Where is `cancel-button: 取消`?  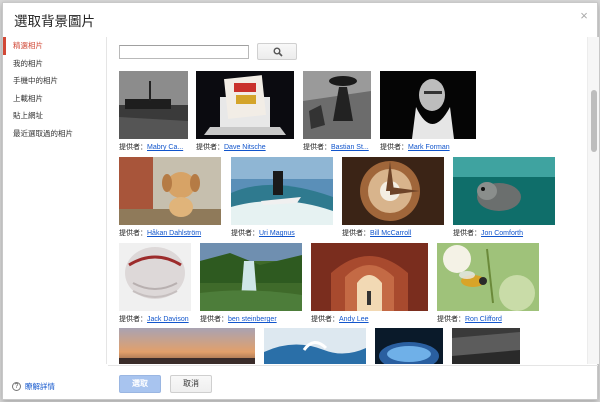
cancel-button: 取消 is located at coordinates (191, 384).